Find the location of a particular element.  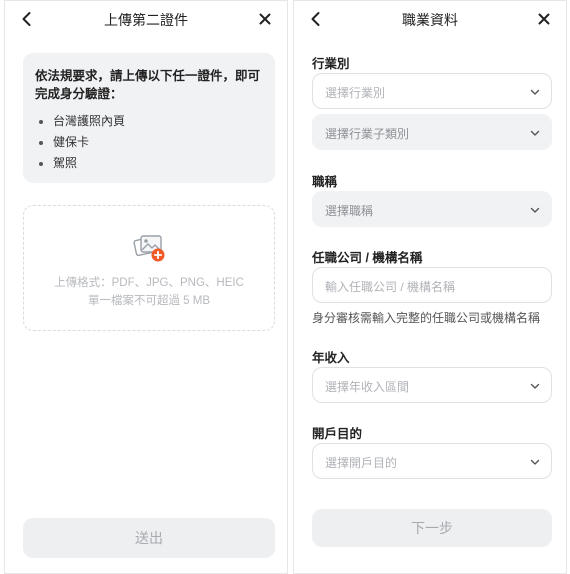

image-add-icon is located at coordinates (149, 248).